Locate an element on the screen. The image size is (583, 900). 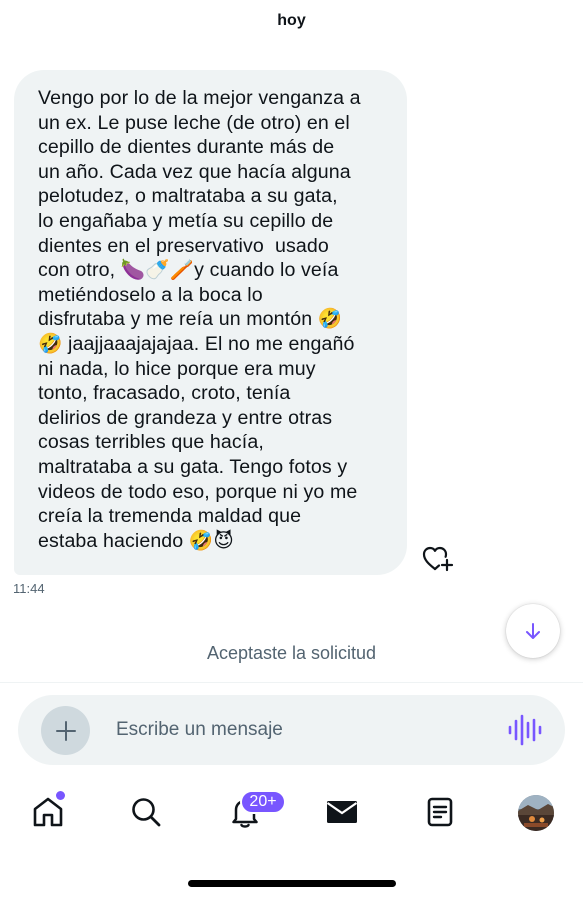
envelope-icon is located at coordinates (342, 812).